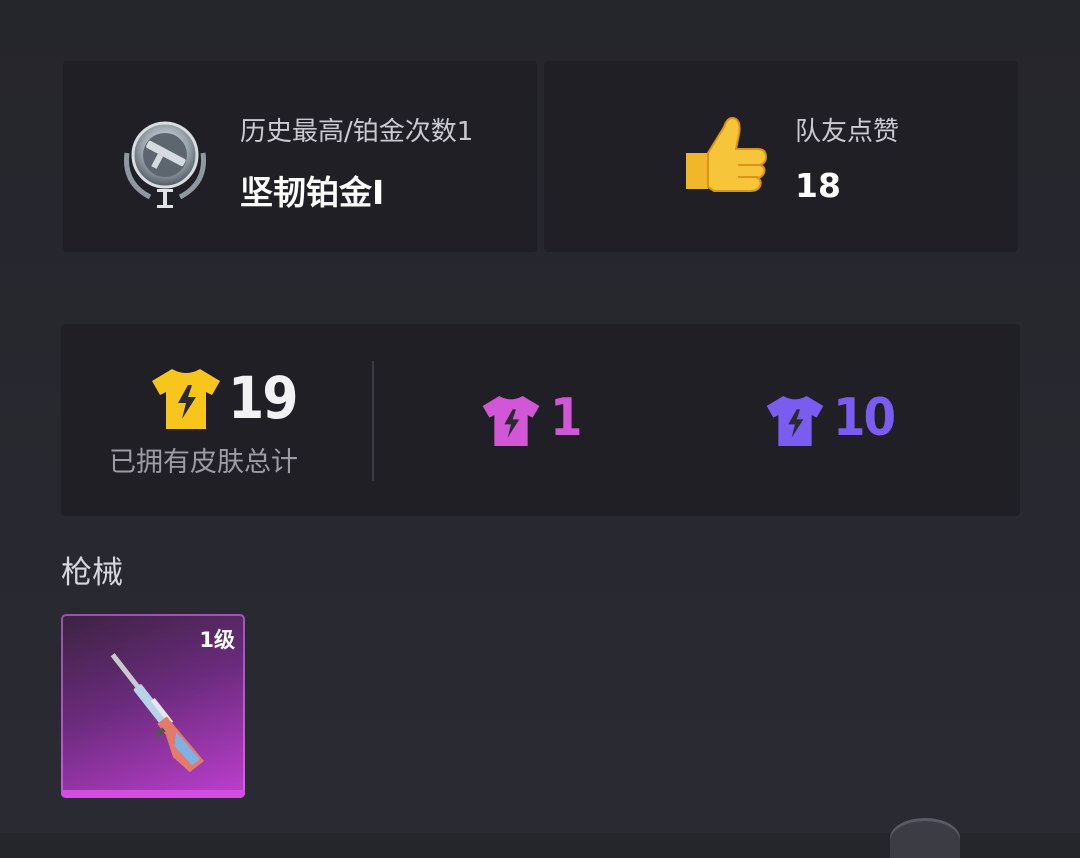 This screenshot has width=1080, height=858. I want to click on divider, so click(373, 421).